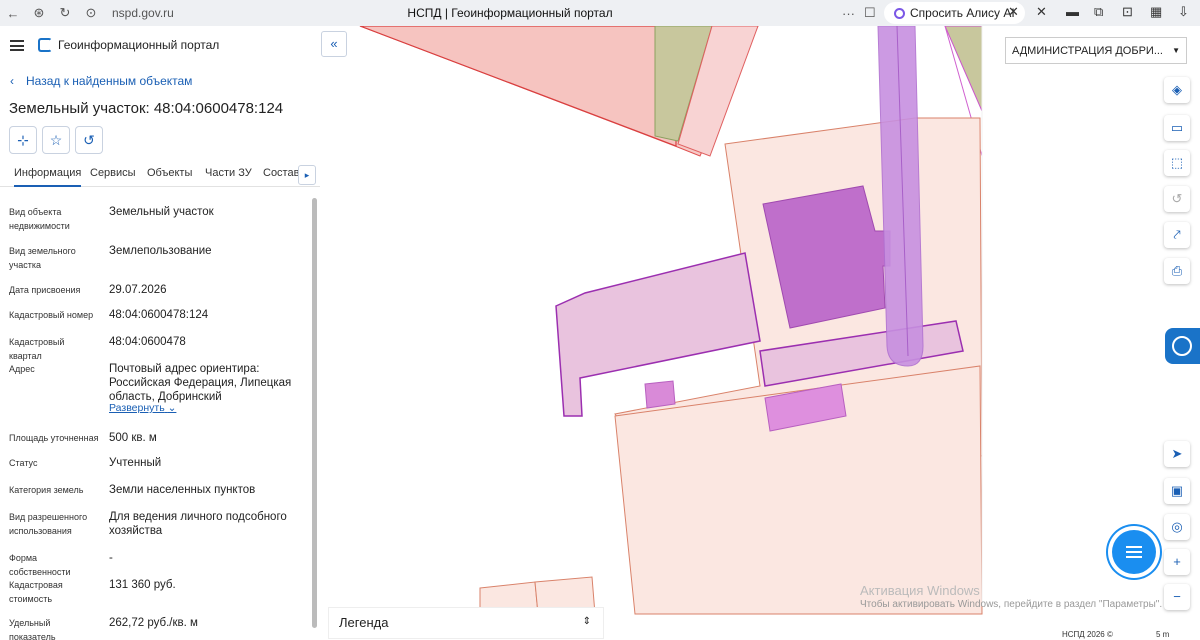 The height and width of the screenshot is (640, 1200). Describe the element at coordinates (45, 45) in the screenshot. I see `portal-logo-icon` at that location.